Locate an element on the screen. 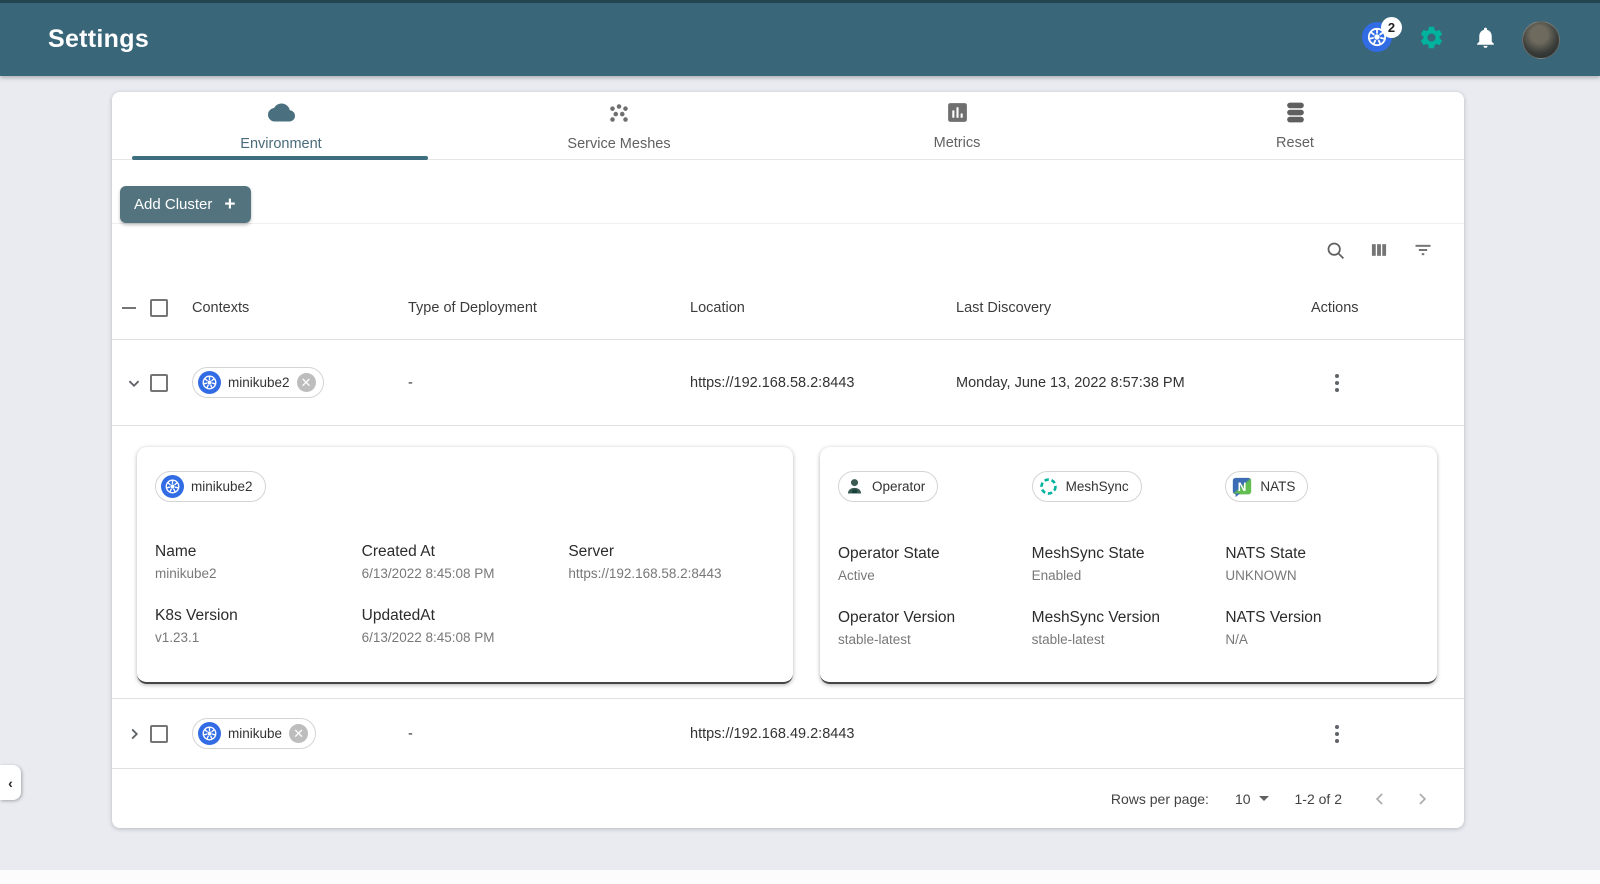 The width and height of the screenshot is (1600, 884). tab-reset: Reset is located at coordinates (1295, 125).